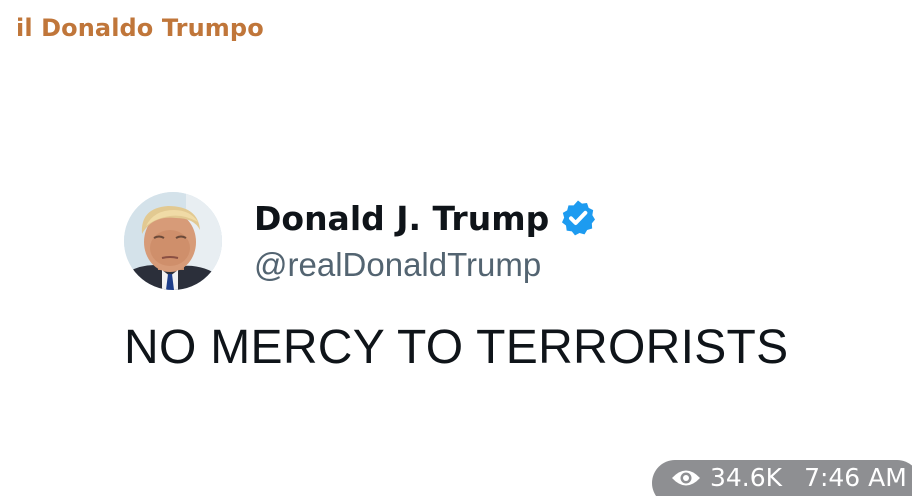  I want to click on user-handle: @realDonaldTrump, so click(397, 265).